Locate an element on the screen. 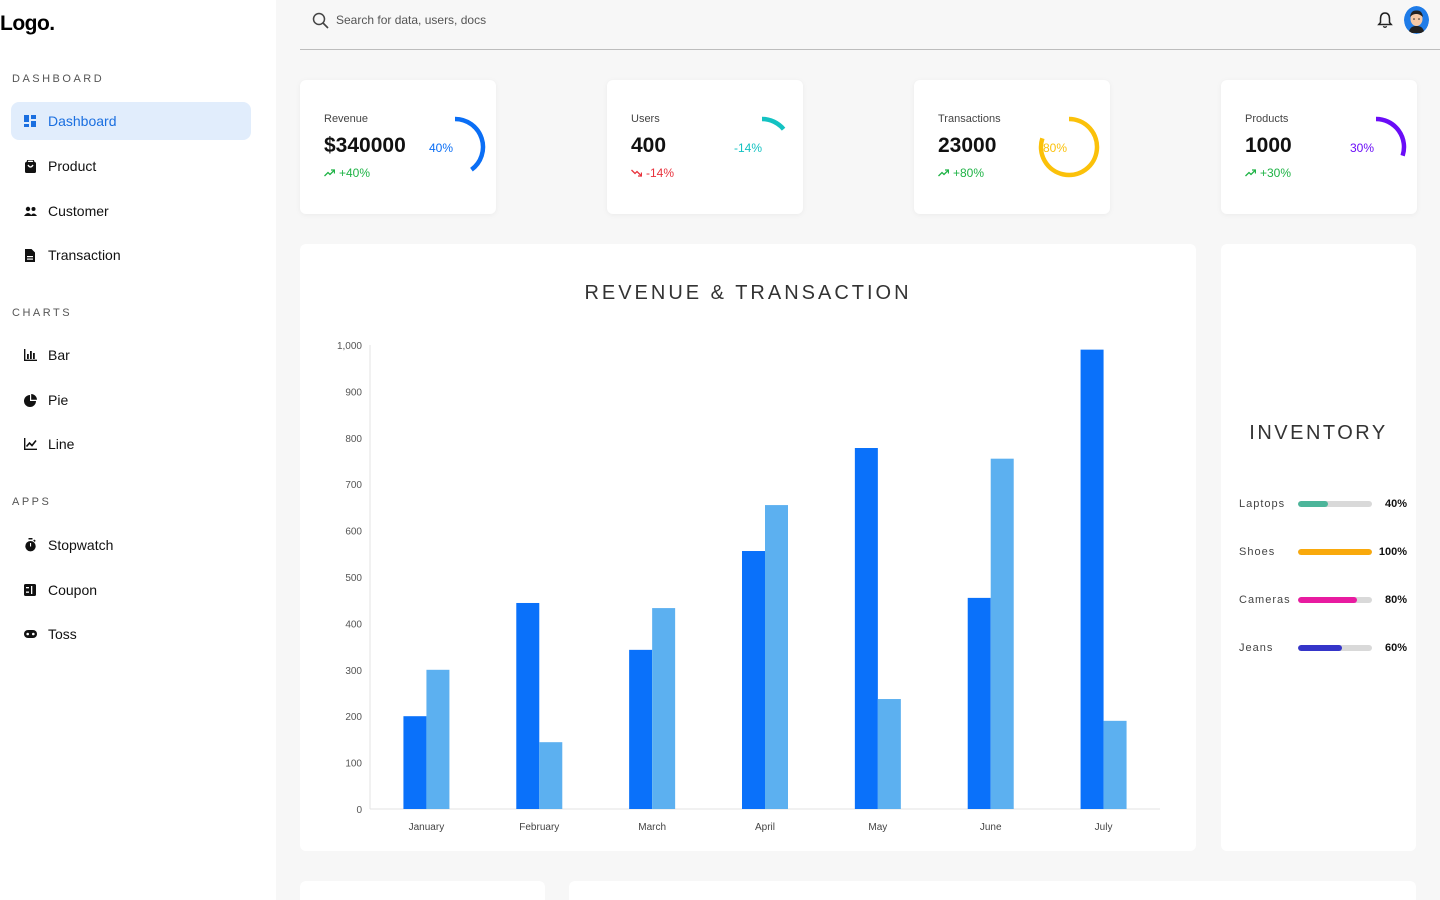 The height and width of the screenshot is (900, 1440). ring-label: 30% is located at coordinates (1362, 148).